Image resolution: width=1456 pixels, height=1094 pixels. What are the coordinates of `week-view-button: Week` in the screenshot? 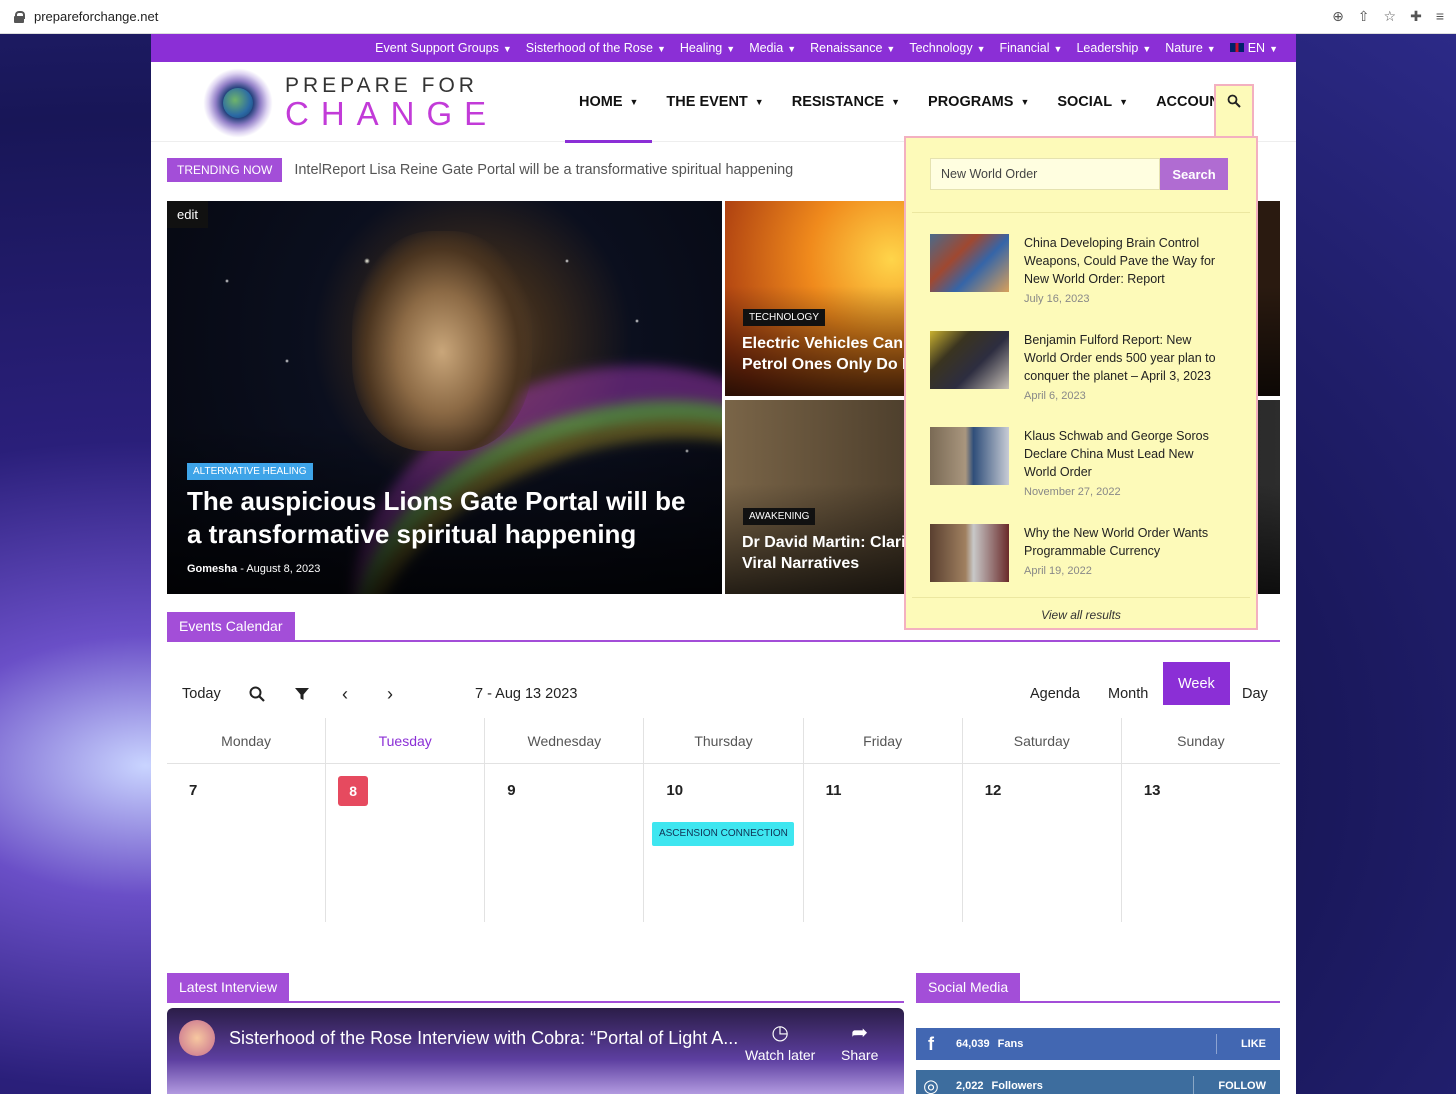 It's located at (1196, 683).